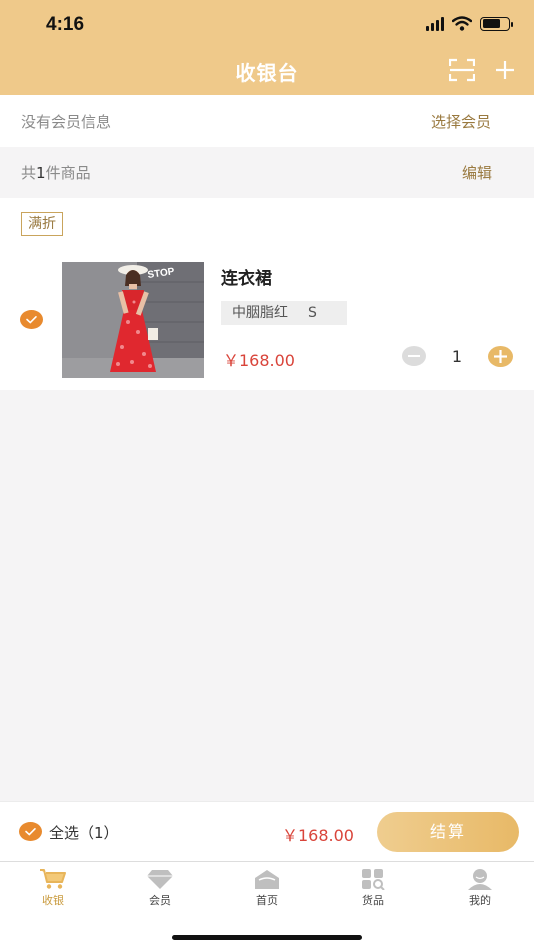 The height and width of the screenshot is (950, 534). I want to click on tab-home: 首页, so click(267, 888).